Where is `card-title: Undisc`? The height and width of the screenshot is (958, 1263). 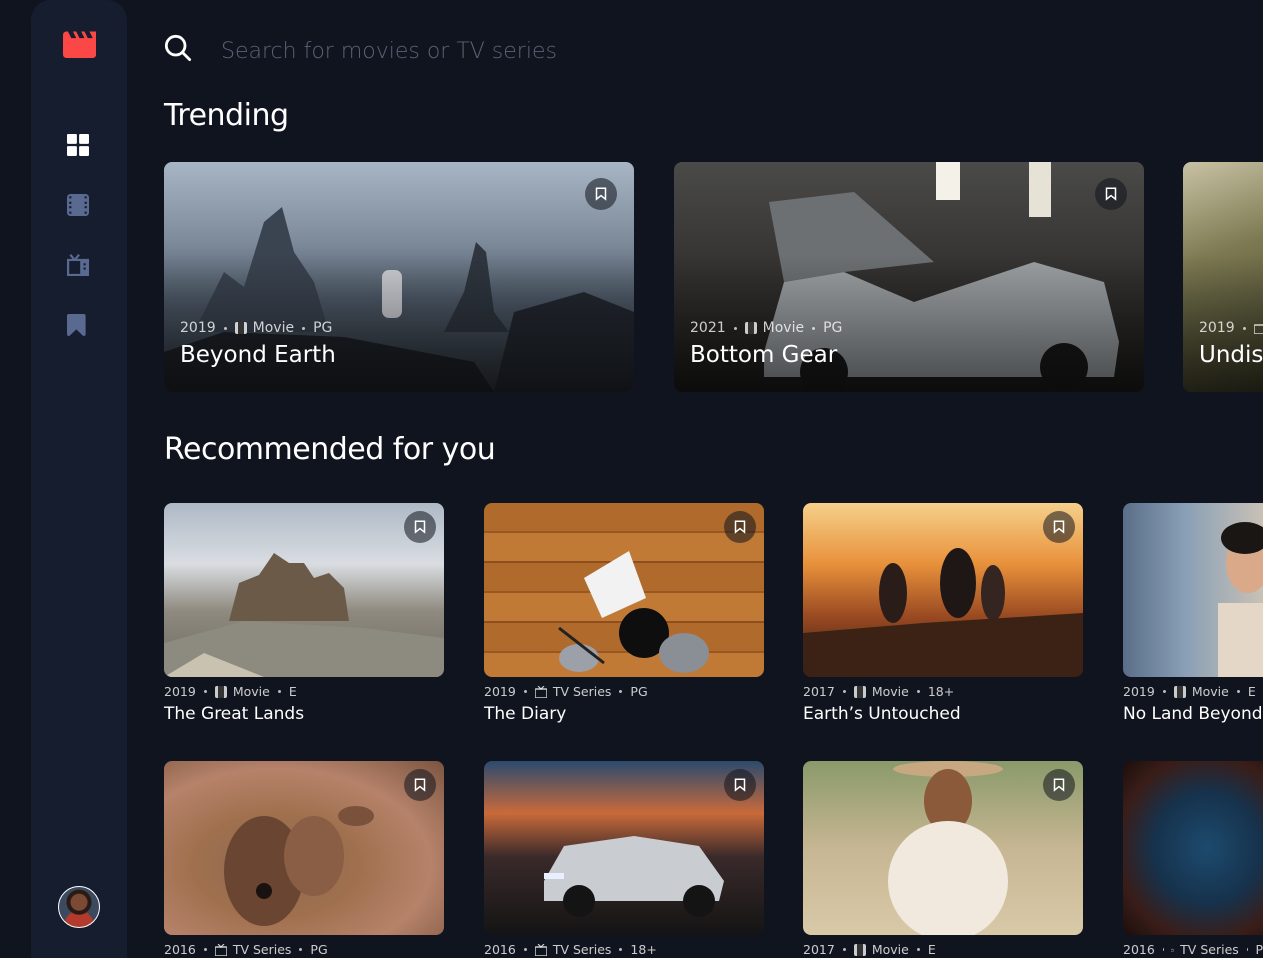
card-title: Undisc is located at coordinates (1231, 355).